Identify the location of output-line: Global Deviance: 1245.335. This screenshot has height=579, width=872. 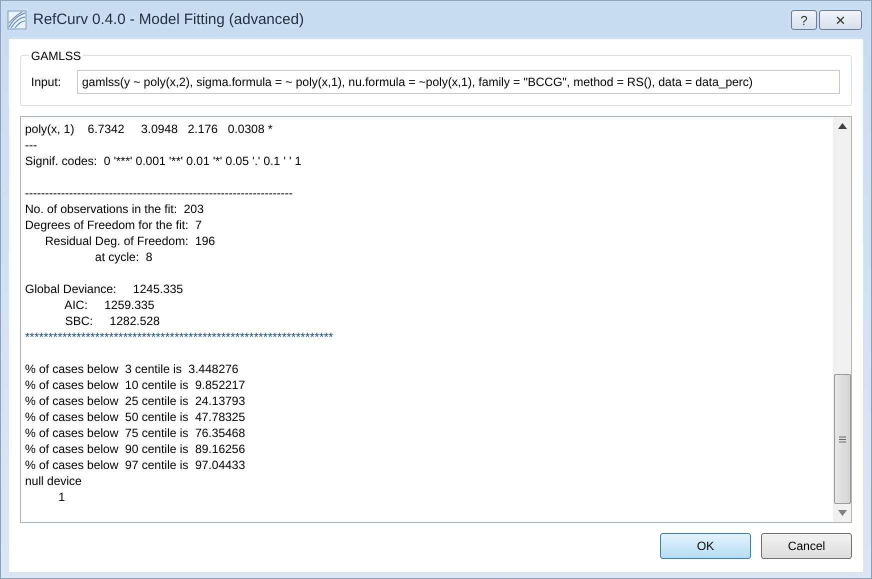
(104, 289).